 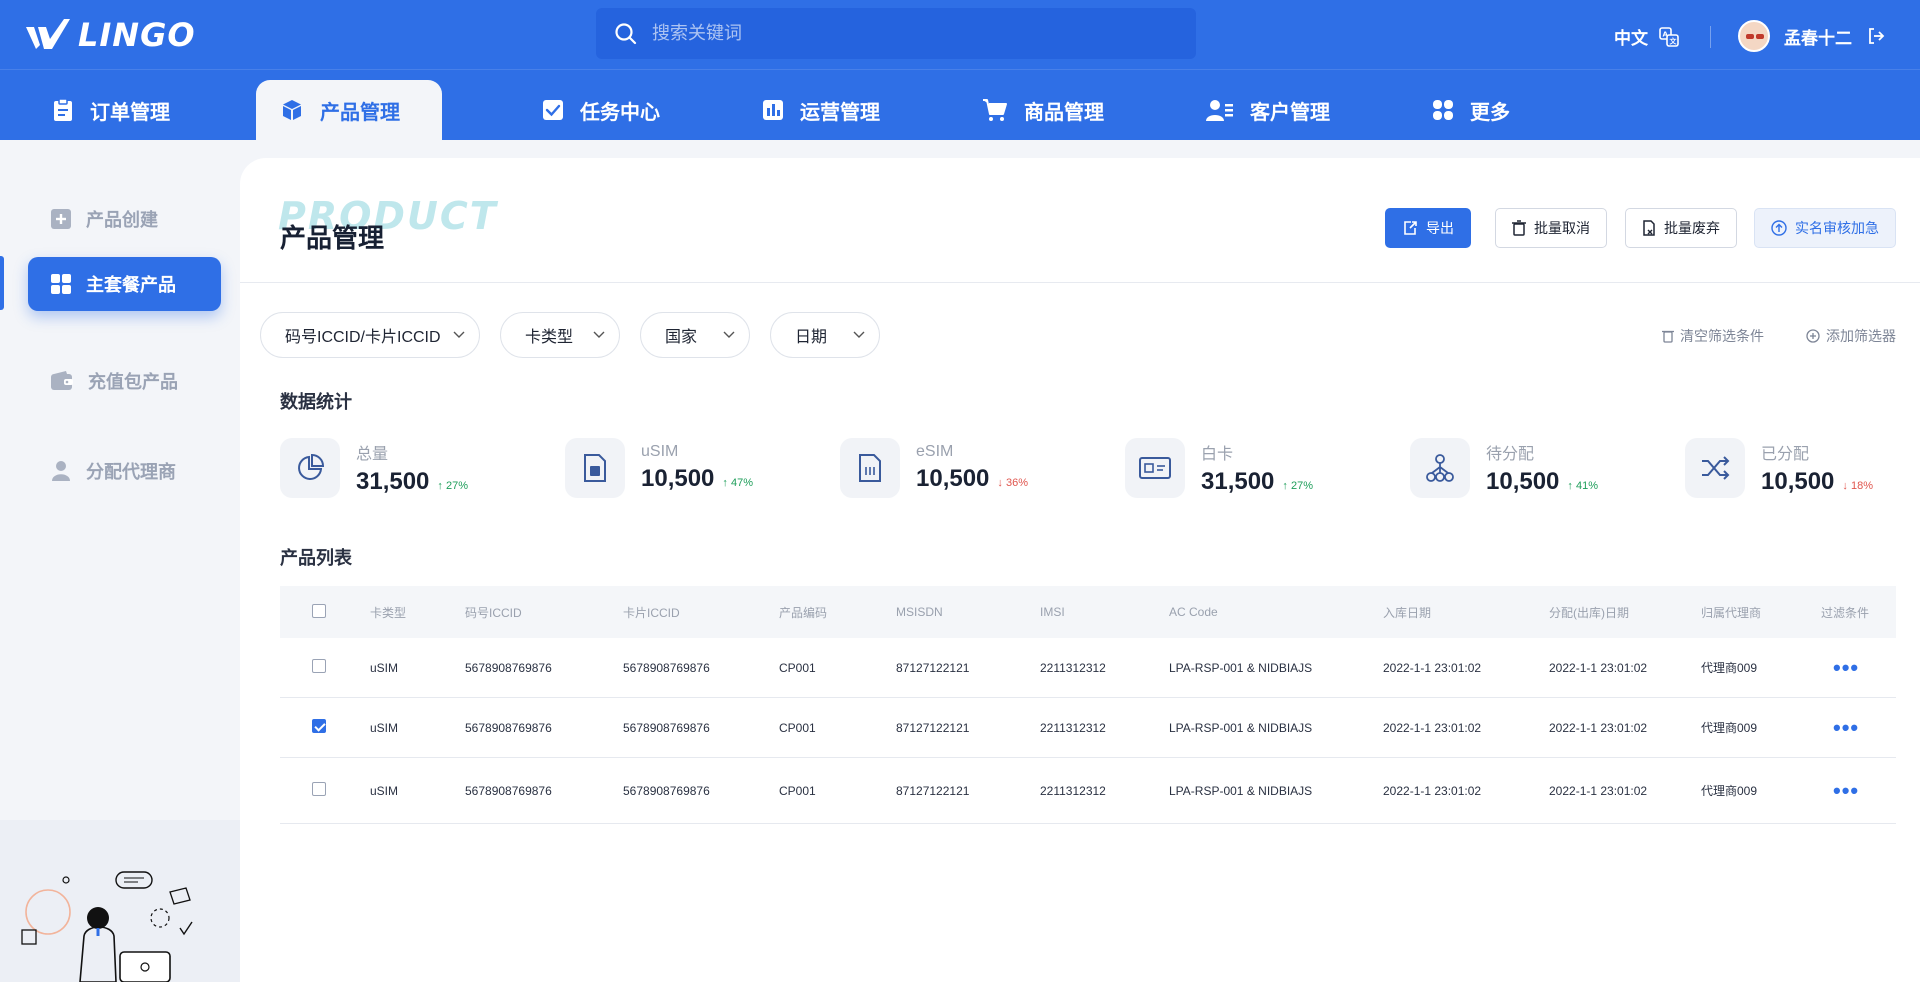 What do you see at coordinates (1713, 336) in the screenshot?
I see `clear-filters-button: 清空筛选条件` at bounding box center [1713, 336].